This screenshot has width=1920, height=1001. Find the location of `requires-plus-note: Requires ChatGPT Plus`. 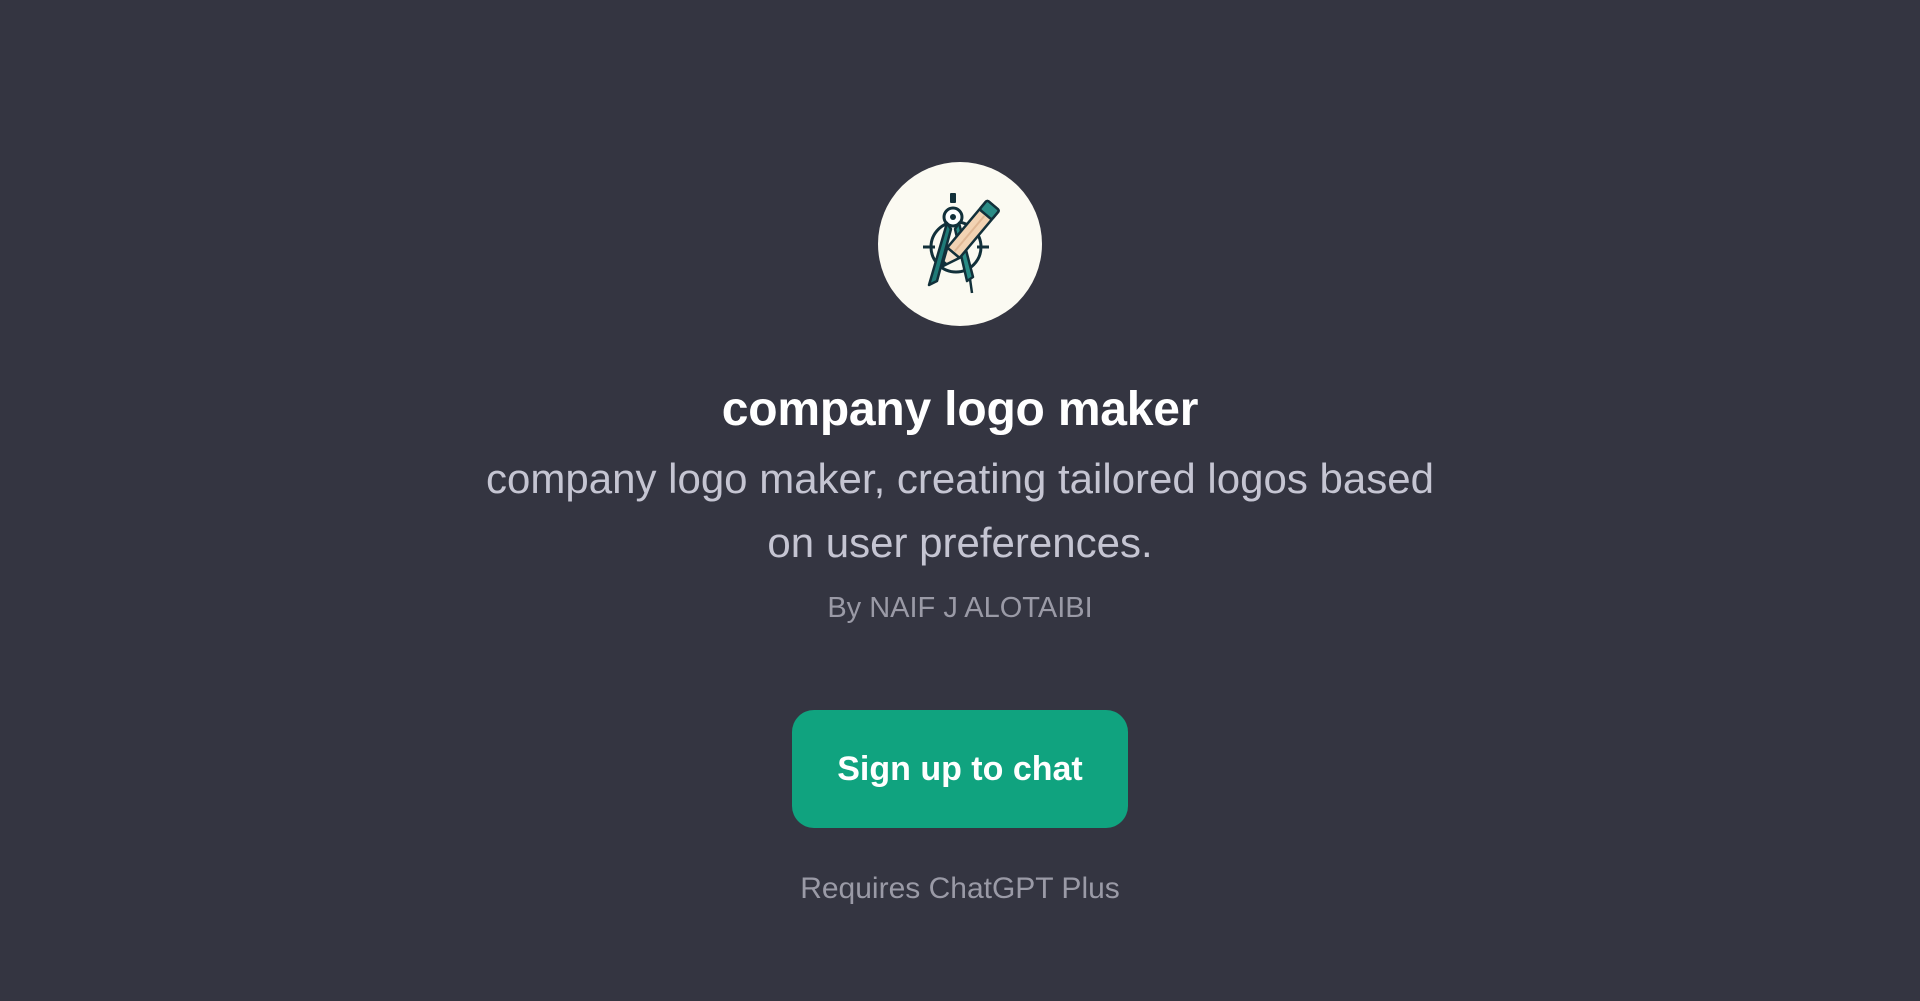

requires-plus-note: Requires ChatGPT Plus is located at coordinates (960, 888).